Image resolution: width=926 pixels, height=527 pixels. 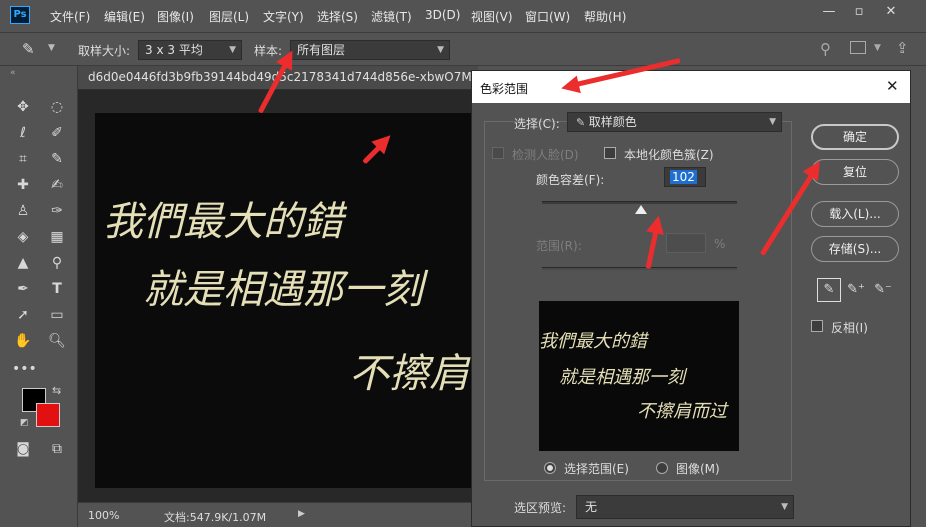 What do you see at coordinates (498, 153) in the screenshot?
I see `detect-faces-checkbox` at bounding box center [498, 153].